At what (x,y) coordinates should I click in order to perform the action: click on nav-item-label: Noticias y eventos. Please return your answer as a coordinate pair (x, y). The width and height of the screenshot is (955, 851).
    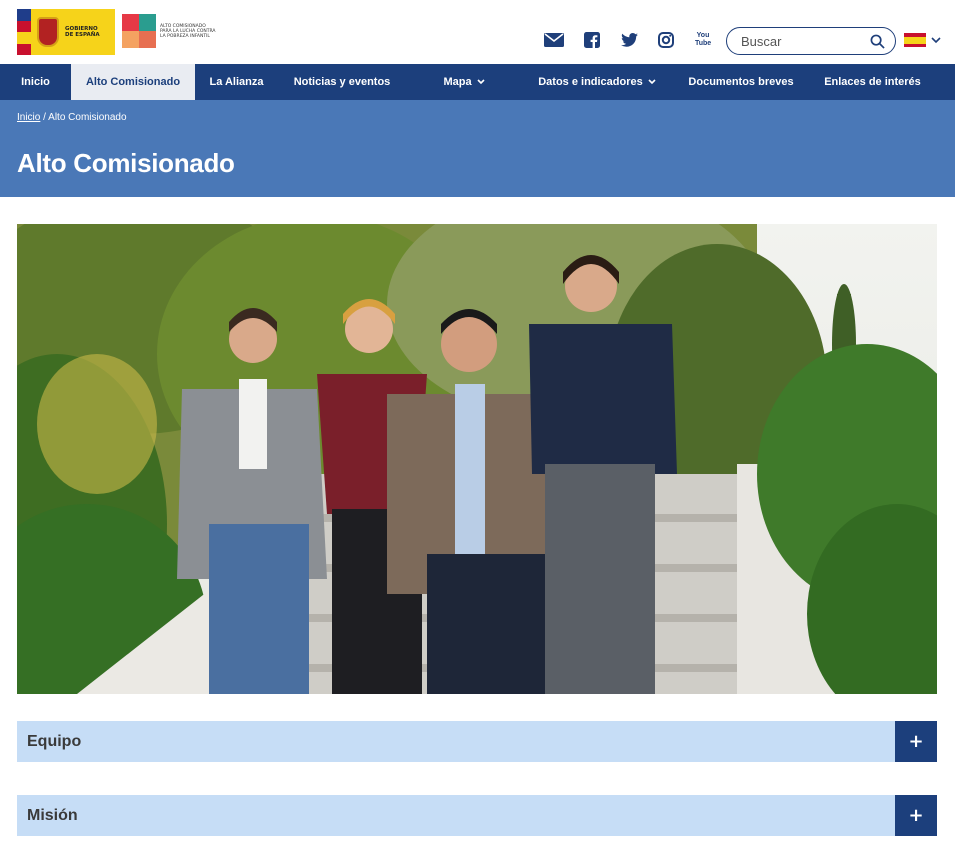
    Looking at the image, I should click on (342, 82).